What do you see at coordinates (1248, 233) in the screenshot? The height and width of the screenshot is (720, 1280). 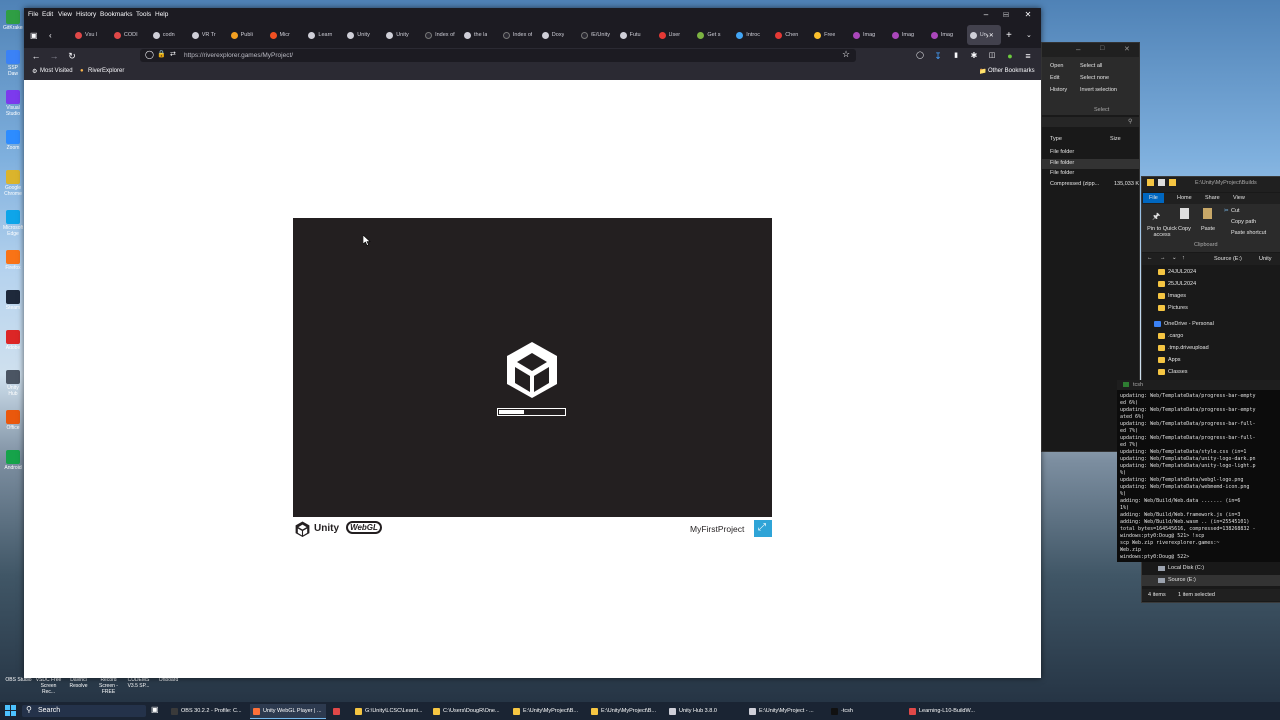 I see `paste-shortcut-button: Paste shortcut` at bounding box center [1248, 233].